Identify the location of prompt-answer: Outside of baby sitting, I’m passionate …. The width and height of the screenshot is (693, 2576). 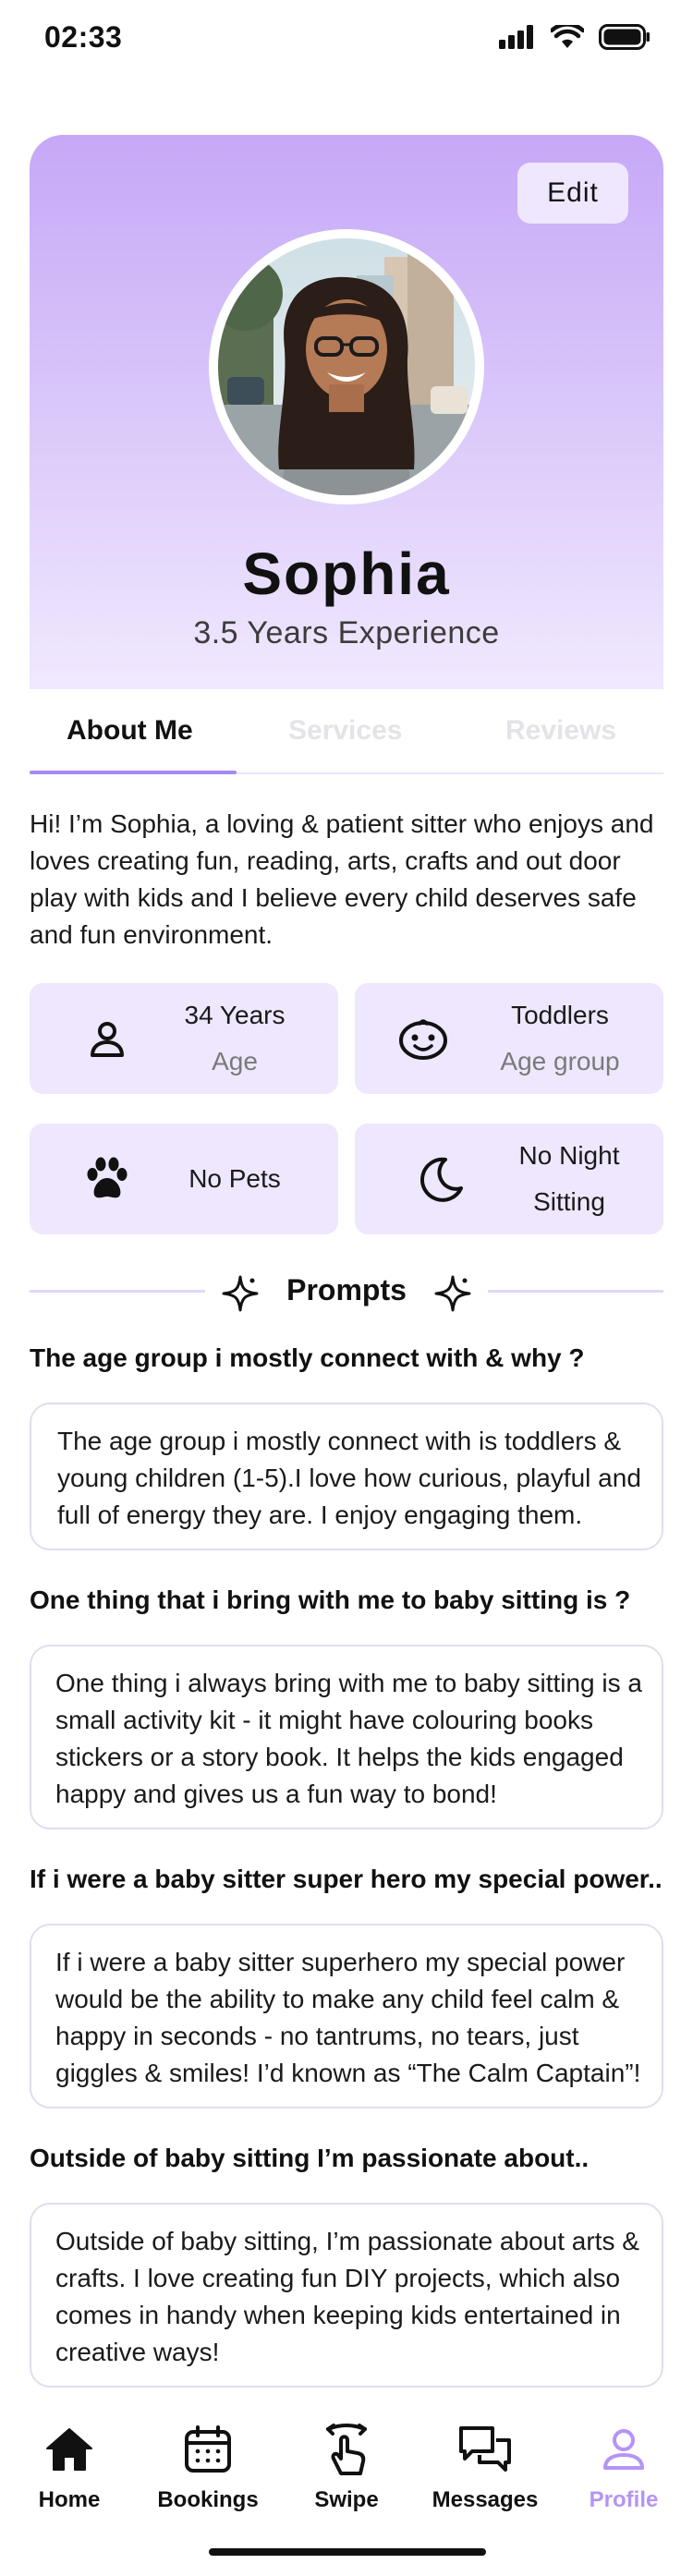
(347, 2296).